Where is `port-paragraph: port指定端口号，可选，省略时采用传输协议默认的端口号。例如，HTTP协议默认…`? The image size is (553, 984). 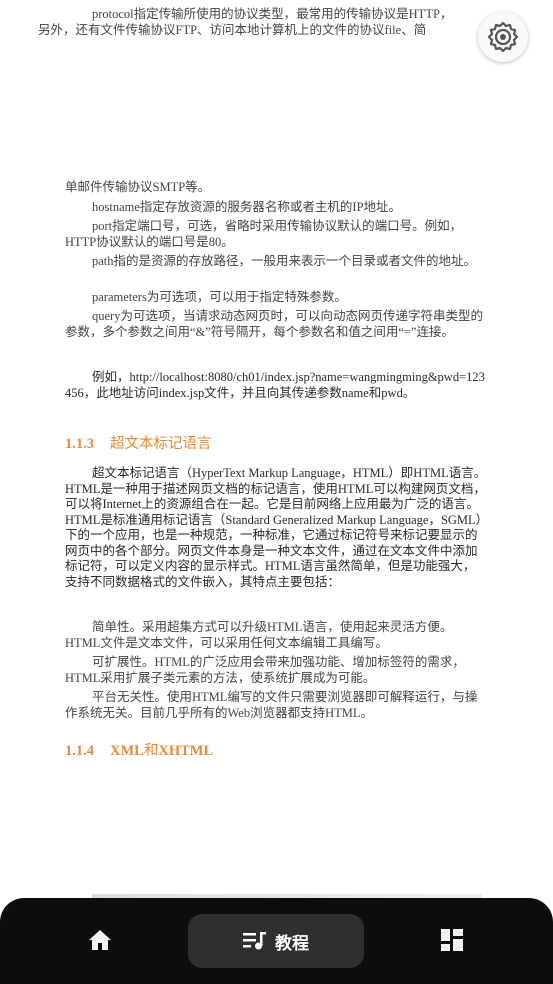
port-paragraph: port指定端口号，可选，省略时采用传输协议默认的端口号。例如，HTTP协议默认… is located at coordinates (264, 234).